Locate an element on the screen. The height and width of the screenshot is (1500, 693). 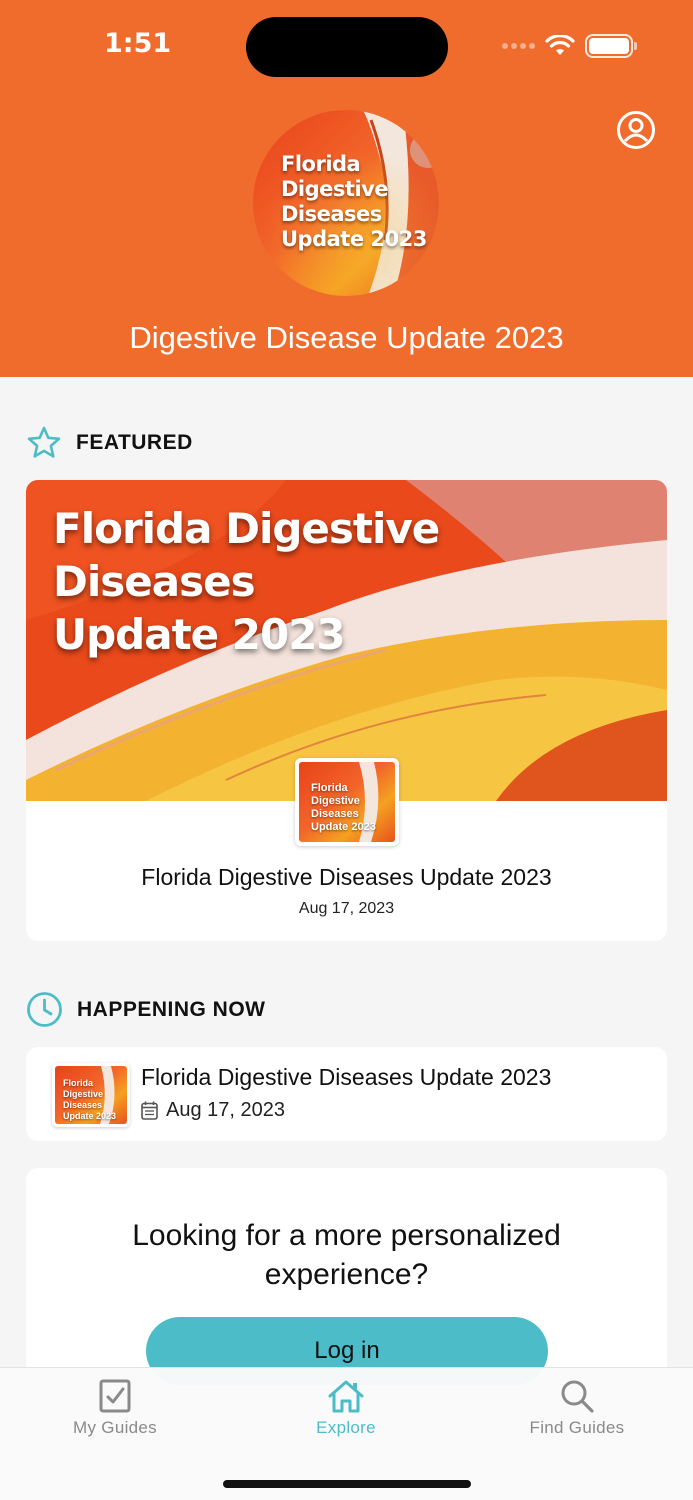
home-indicator is located at coordinates (347, 1484).